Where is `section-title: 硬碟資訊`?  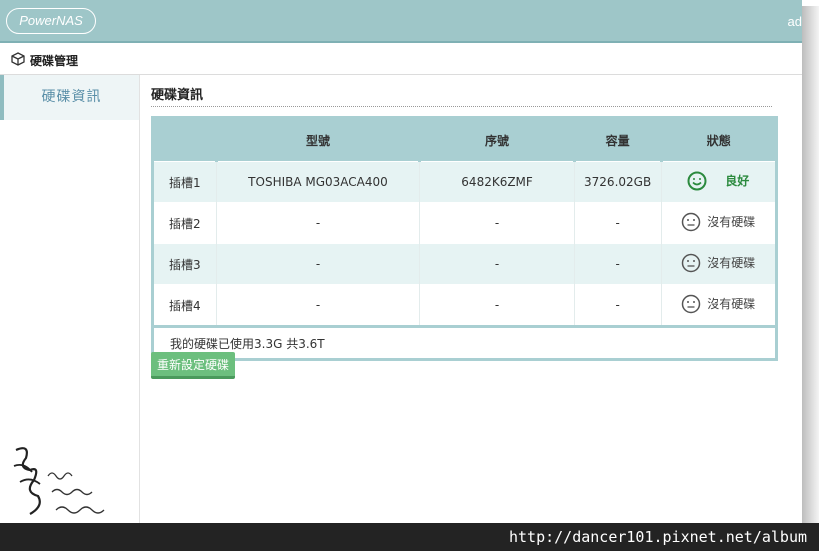 section-title: 硬碟資訊 is located at coordinates (177, 95).